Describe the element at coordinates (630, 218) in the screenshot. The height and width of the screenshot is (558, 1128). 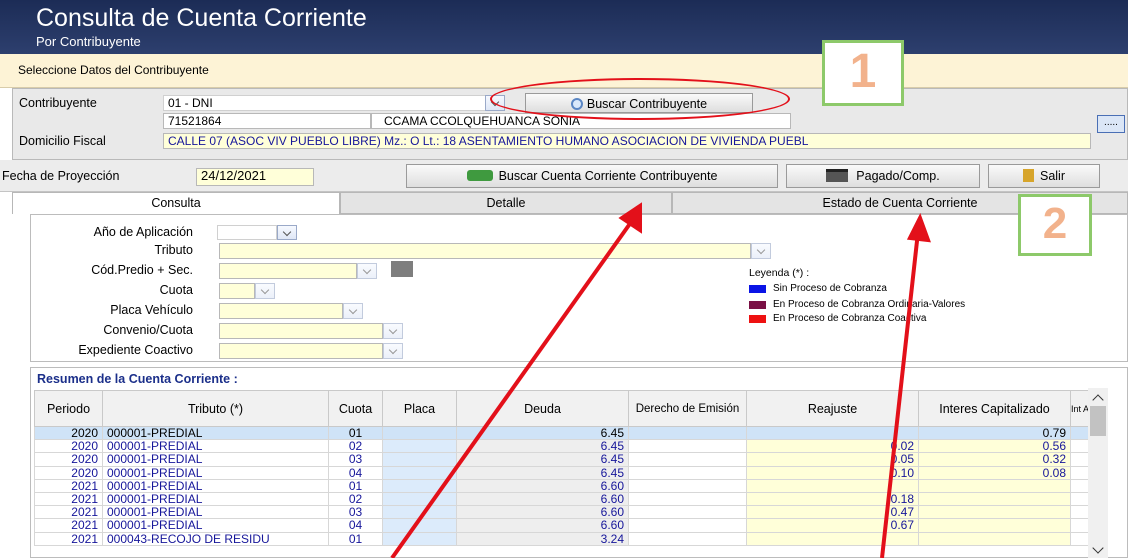
I see `annotation-arrowhead-detalle` at that location.